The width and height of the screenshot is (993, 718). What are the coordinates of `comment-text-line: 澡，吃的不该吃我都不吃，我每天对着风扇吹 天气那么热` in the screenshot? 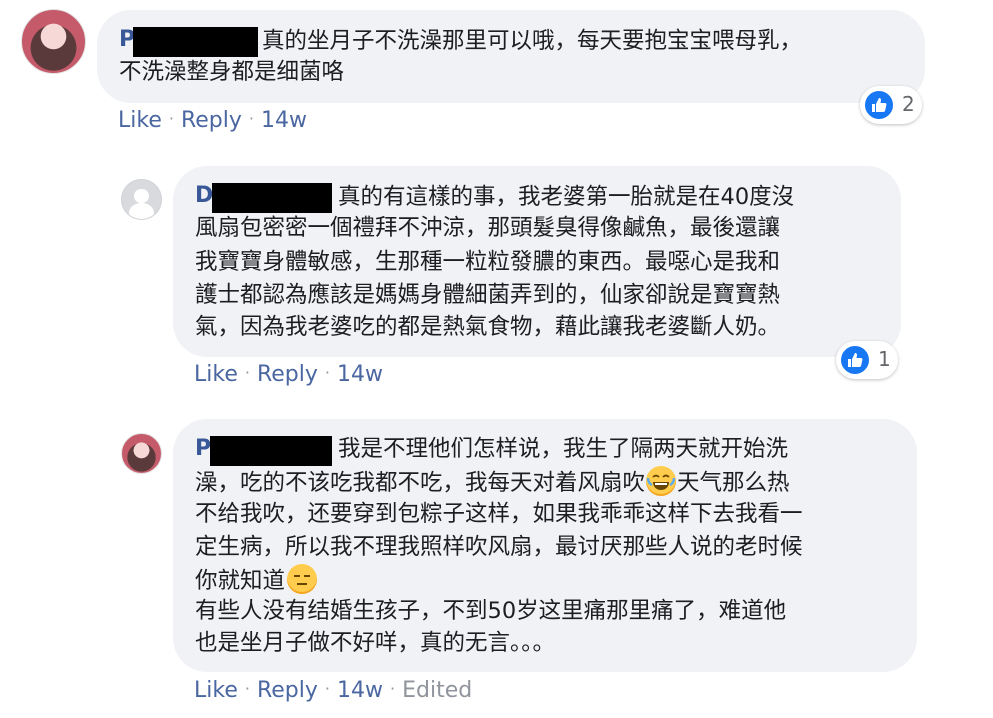 It's located at (492, 482).